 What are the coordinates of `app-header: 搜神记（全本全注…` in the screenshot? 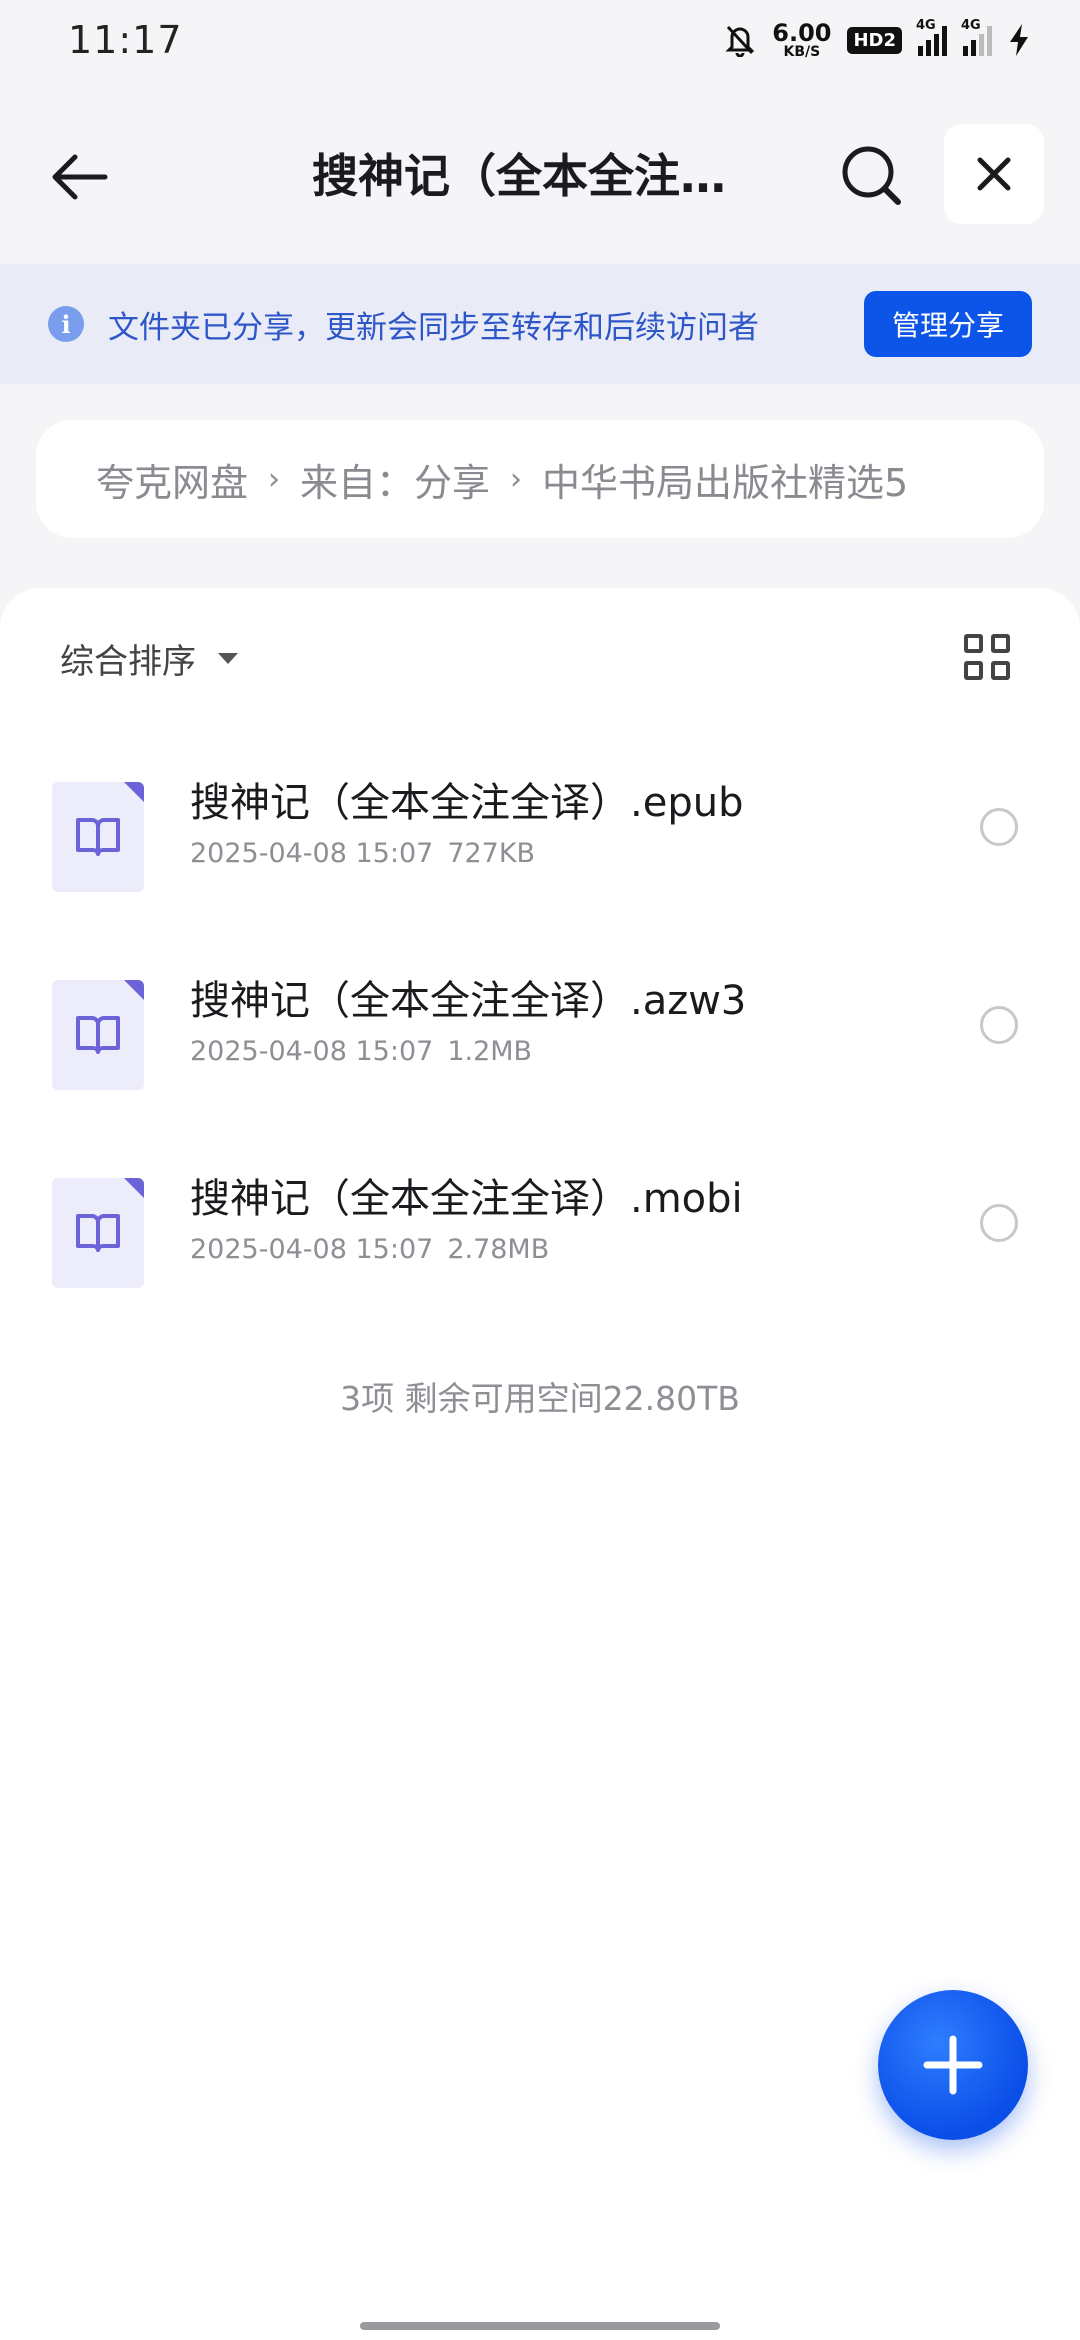 It's located at (540, 175).